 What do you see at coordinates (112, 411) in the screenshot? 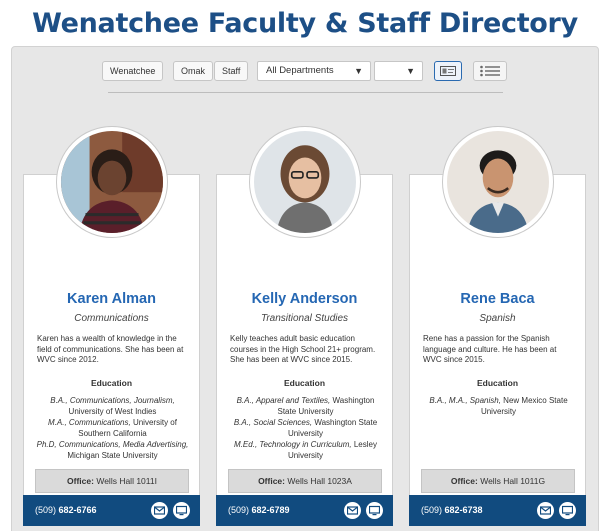
I see `school: University of West Indies` at bounding box center [112, 411].